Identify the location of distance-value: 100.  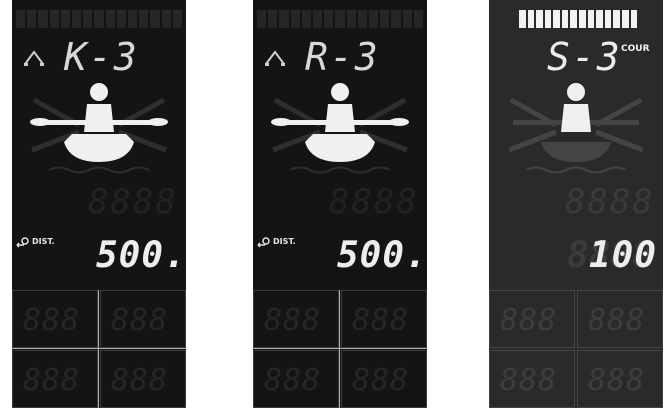
(623, 255).